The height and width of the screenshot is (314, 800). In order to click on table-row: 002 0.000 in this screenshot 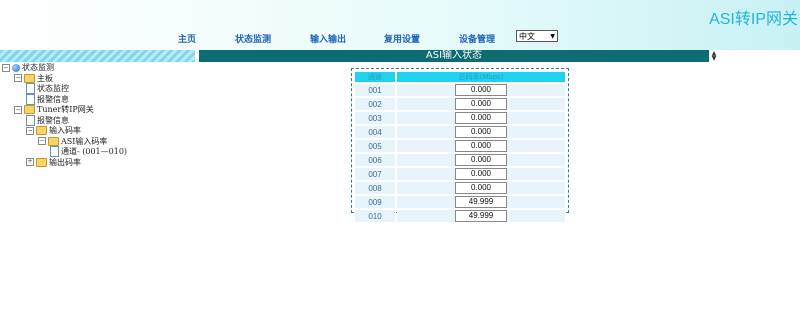, I will do `click(460, 104)`.